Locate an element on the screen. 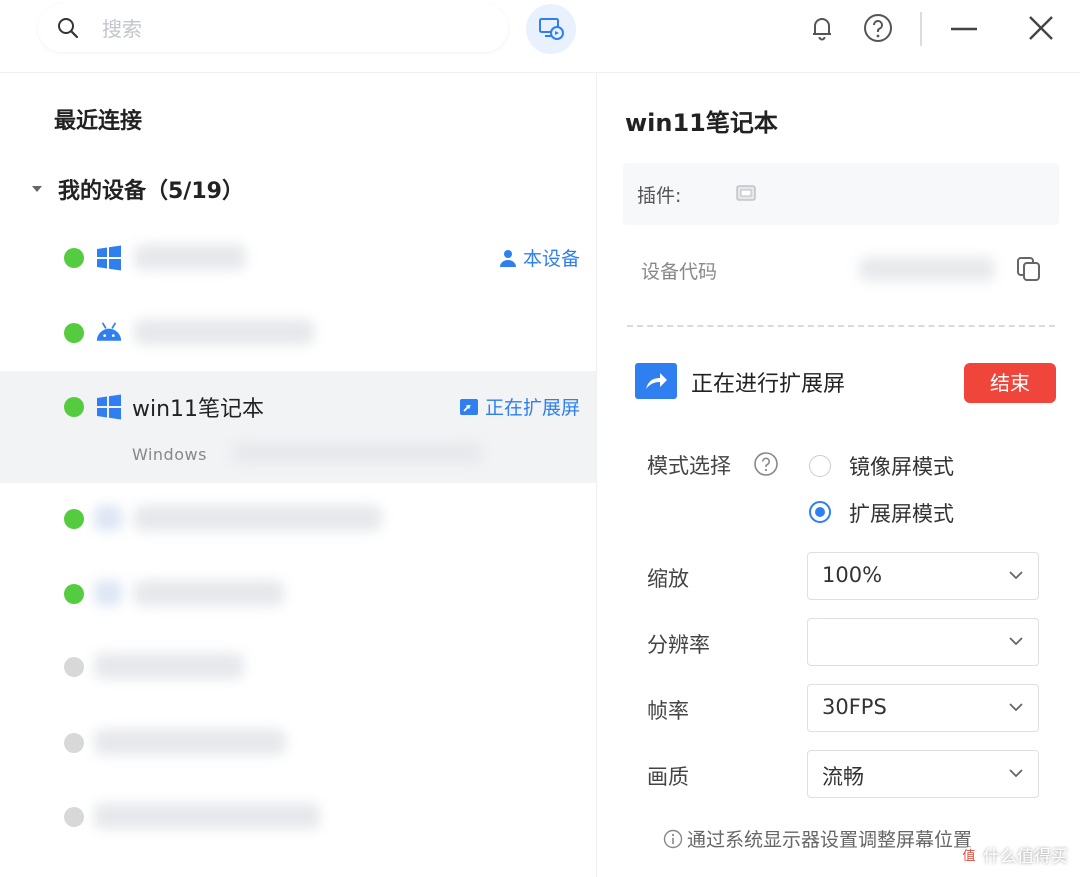 This screenshot has width=1080, height=877. plugin-label: 插件: is located at coordinates (659, 196).